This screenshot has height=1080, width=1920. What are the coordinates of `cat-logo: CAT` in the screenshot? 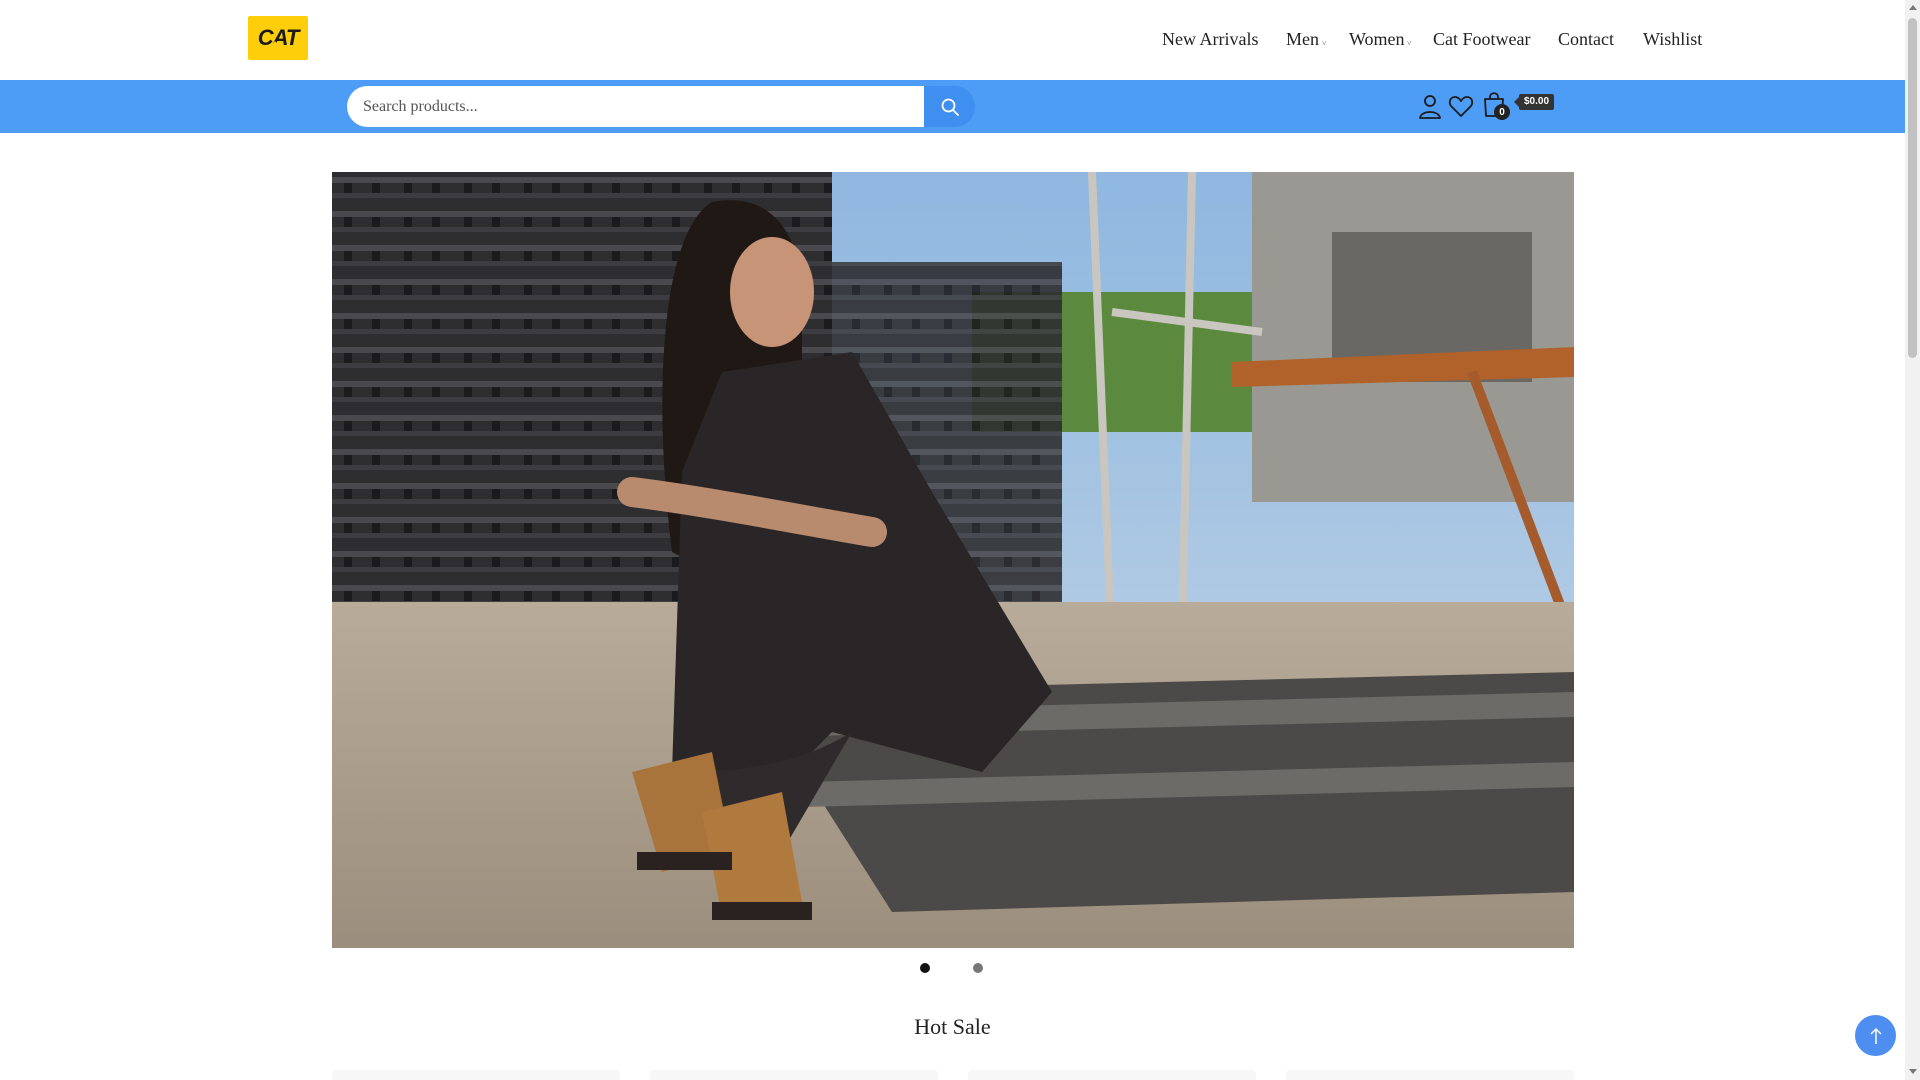 It's located at (278, 38).